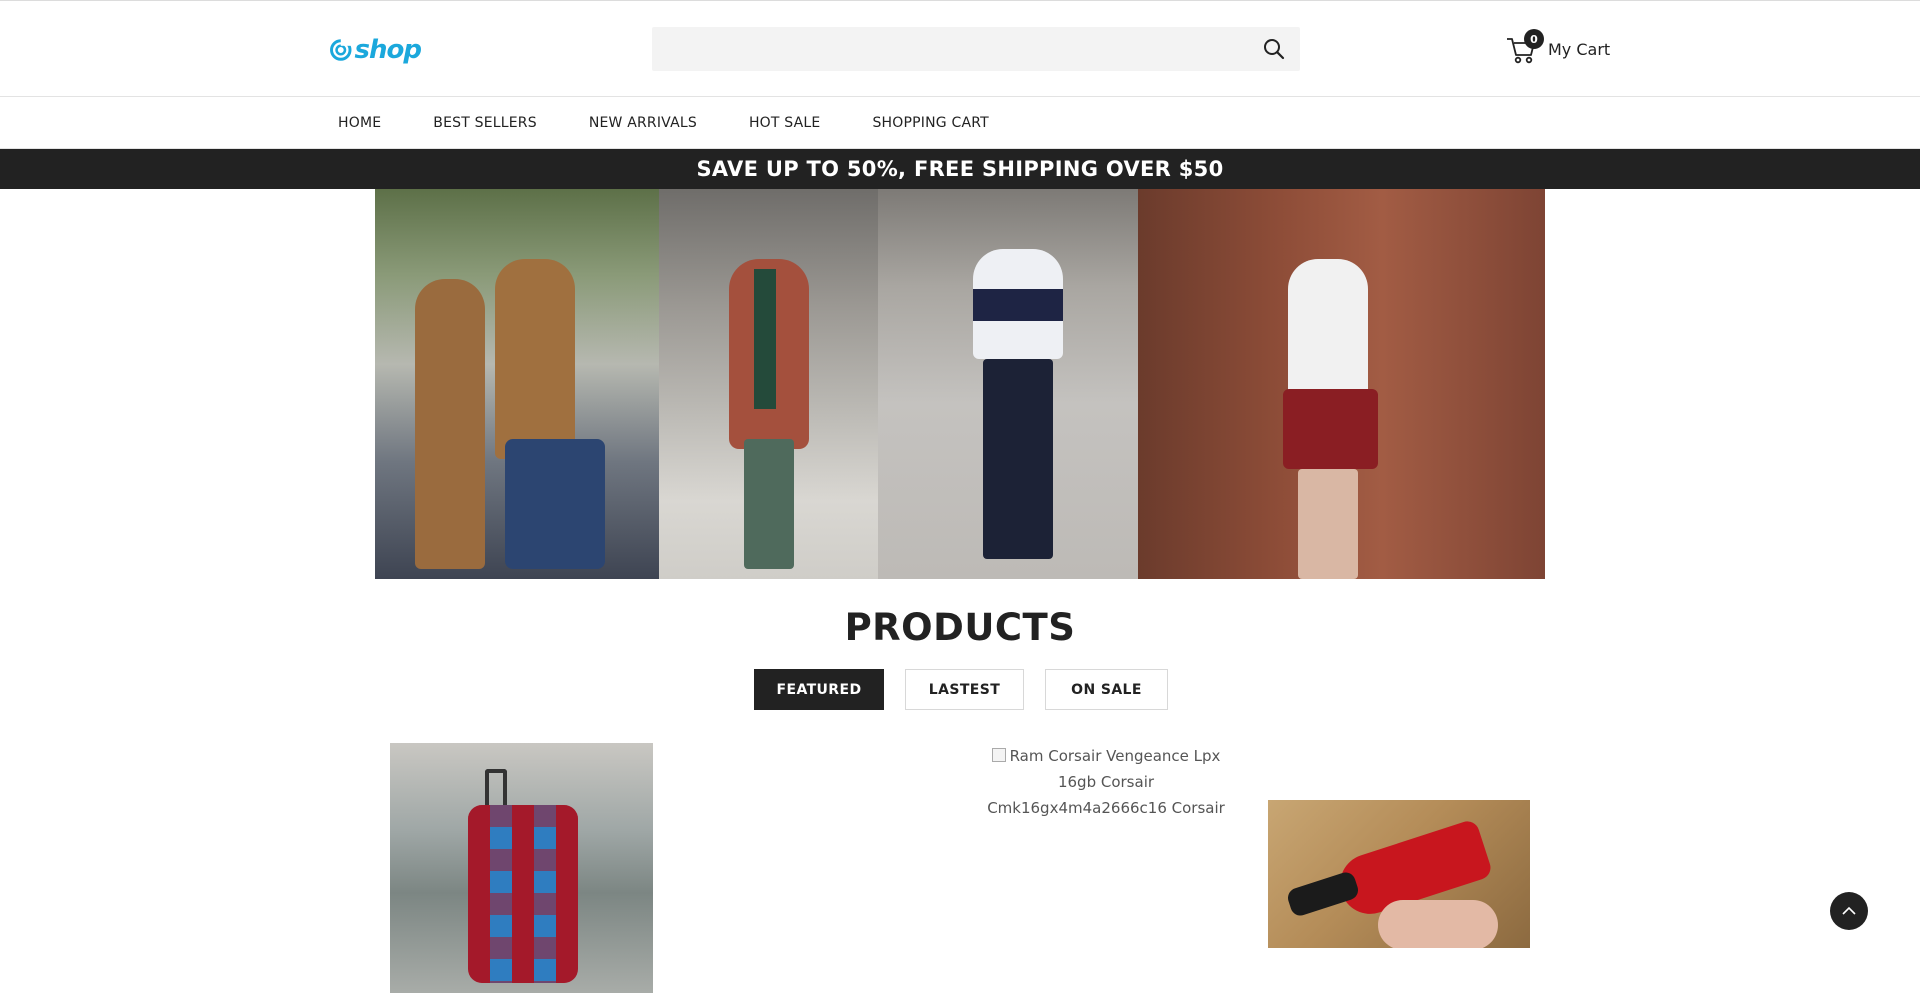 The width and height of the screenshot is (1920, 993). I want to click on site-header: shop 0 My Cart, so click(960, 49).